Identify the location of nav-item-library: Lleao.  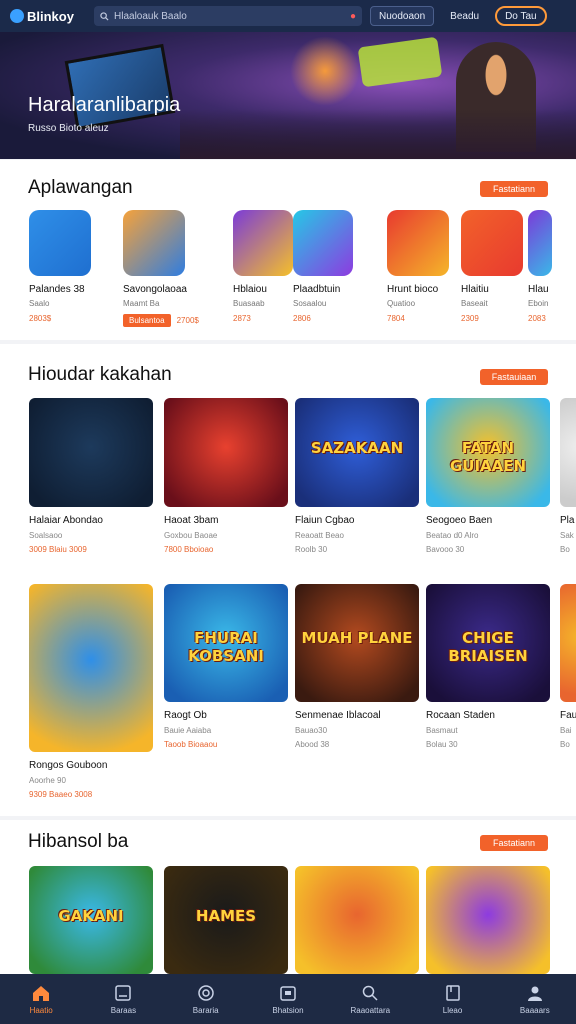
(453, 999).